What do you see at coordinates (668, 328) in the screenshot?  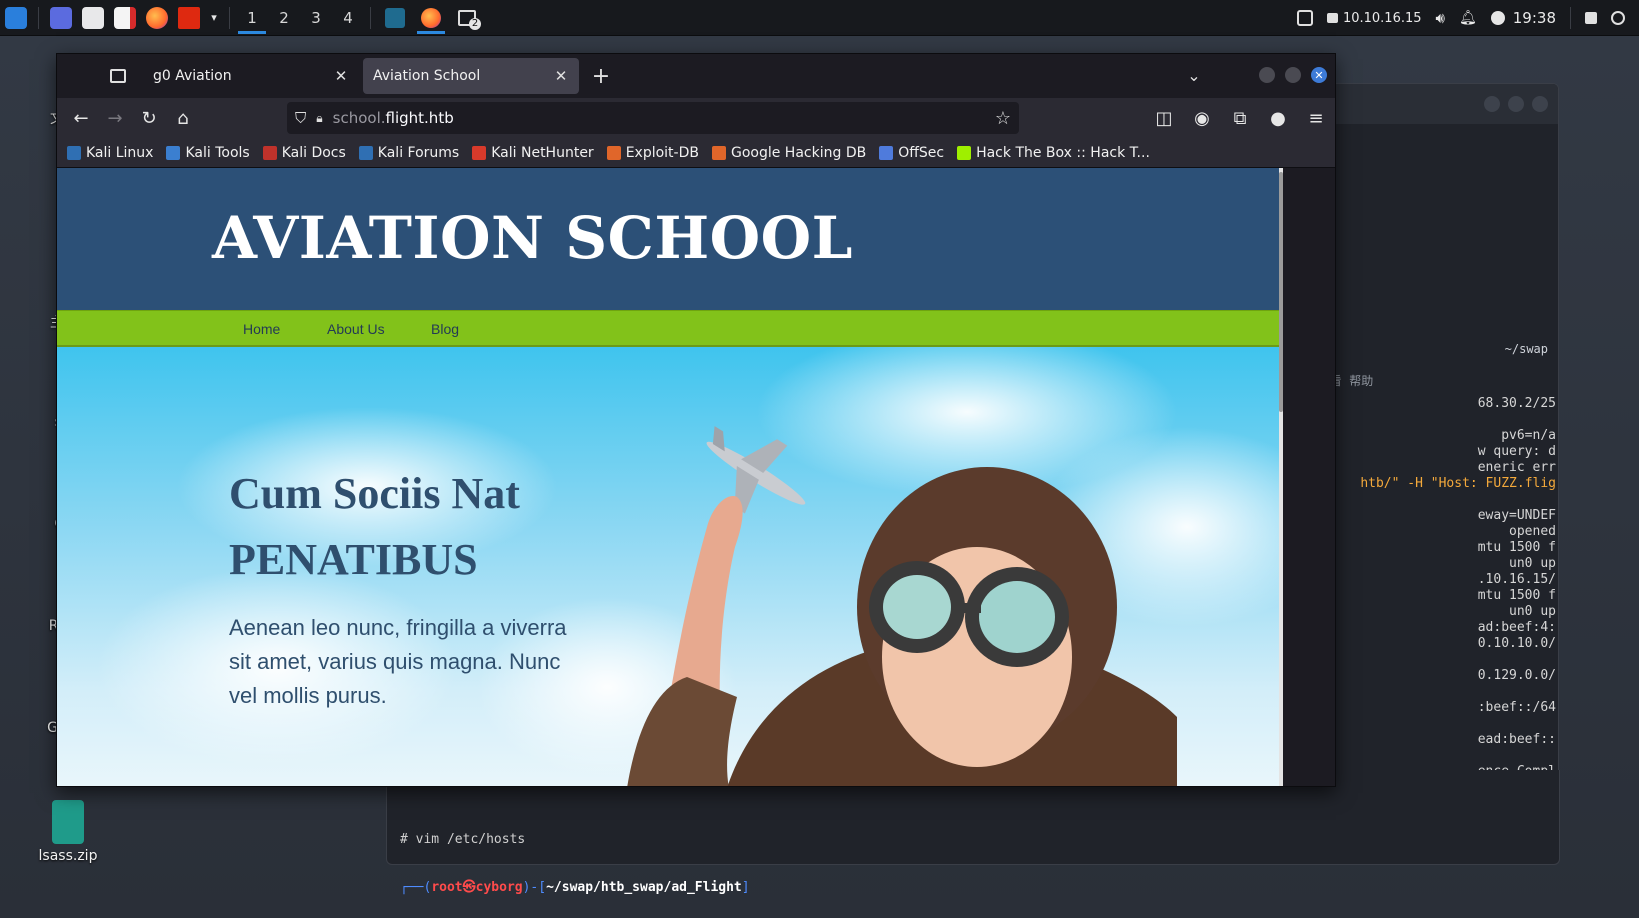 I see `site-nav: Home About Us Blog` at bounding box center [668, 328].